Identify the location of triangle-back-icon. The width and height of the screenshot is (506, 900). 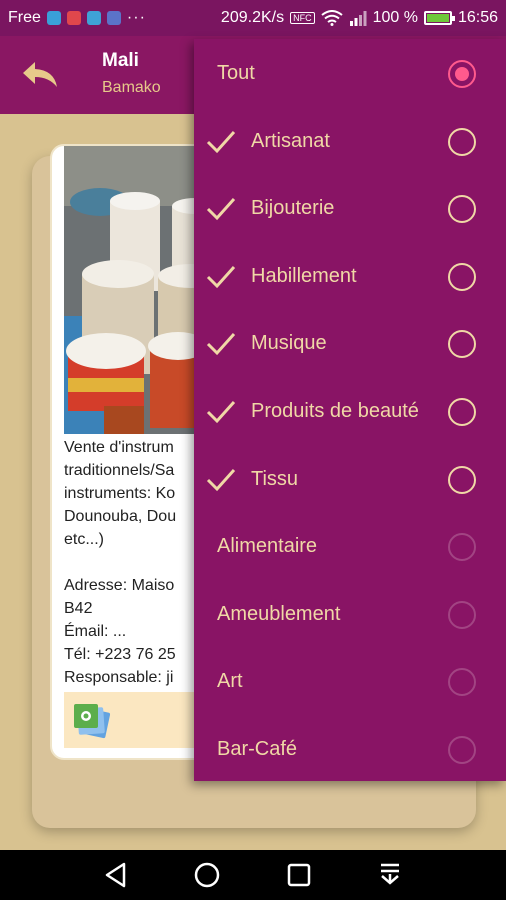
(115, 875).